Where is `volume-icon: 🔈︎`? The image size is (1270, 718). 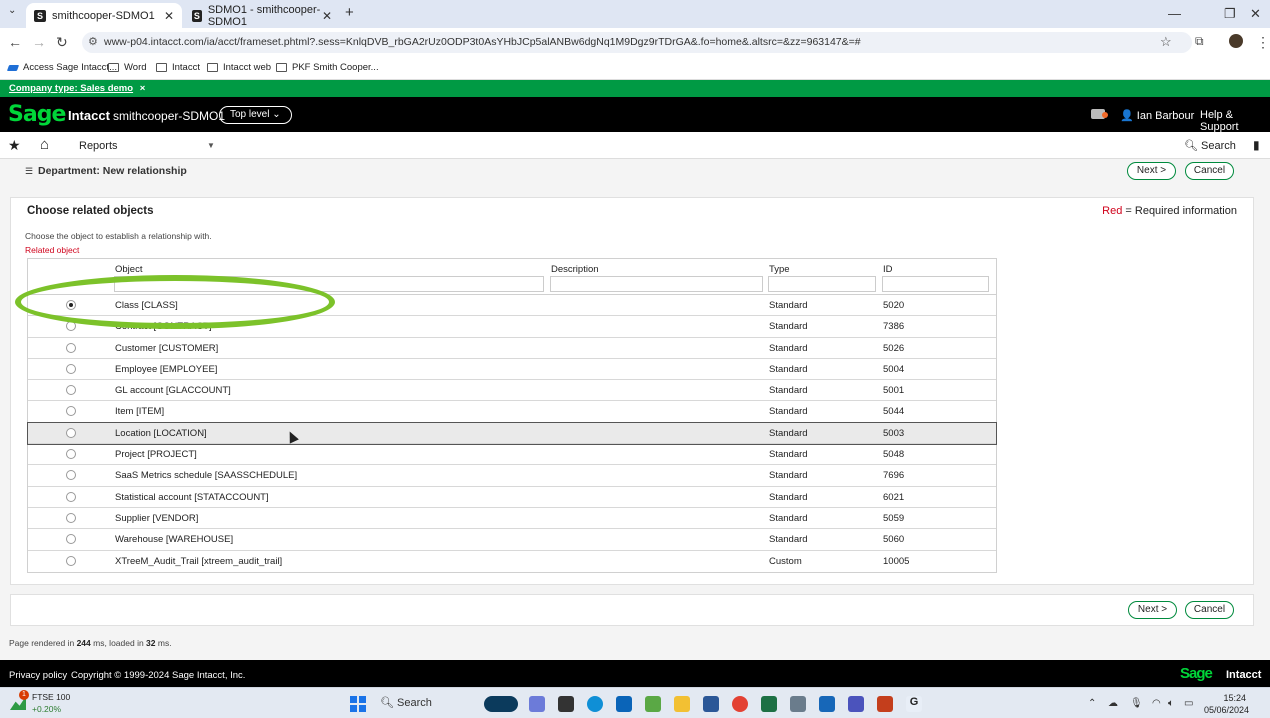
volume-icon: 🔈︎ is located at coordinates (1171, 703).